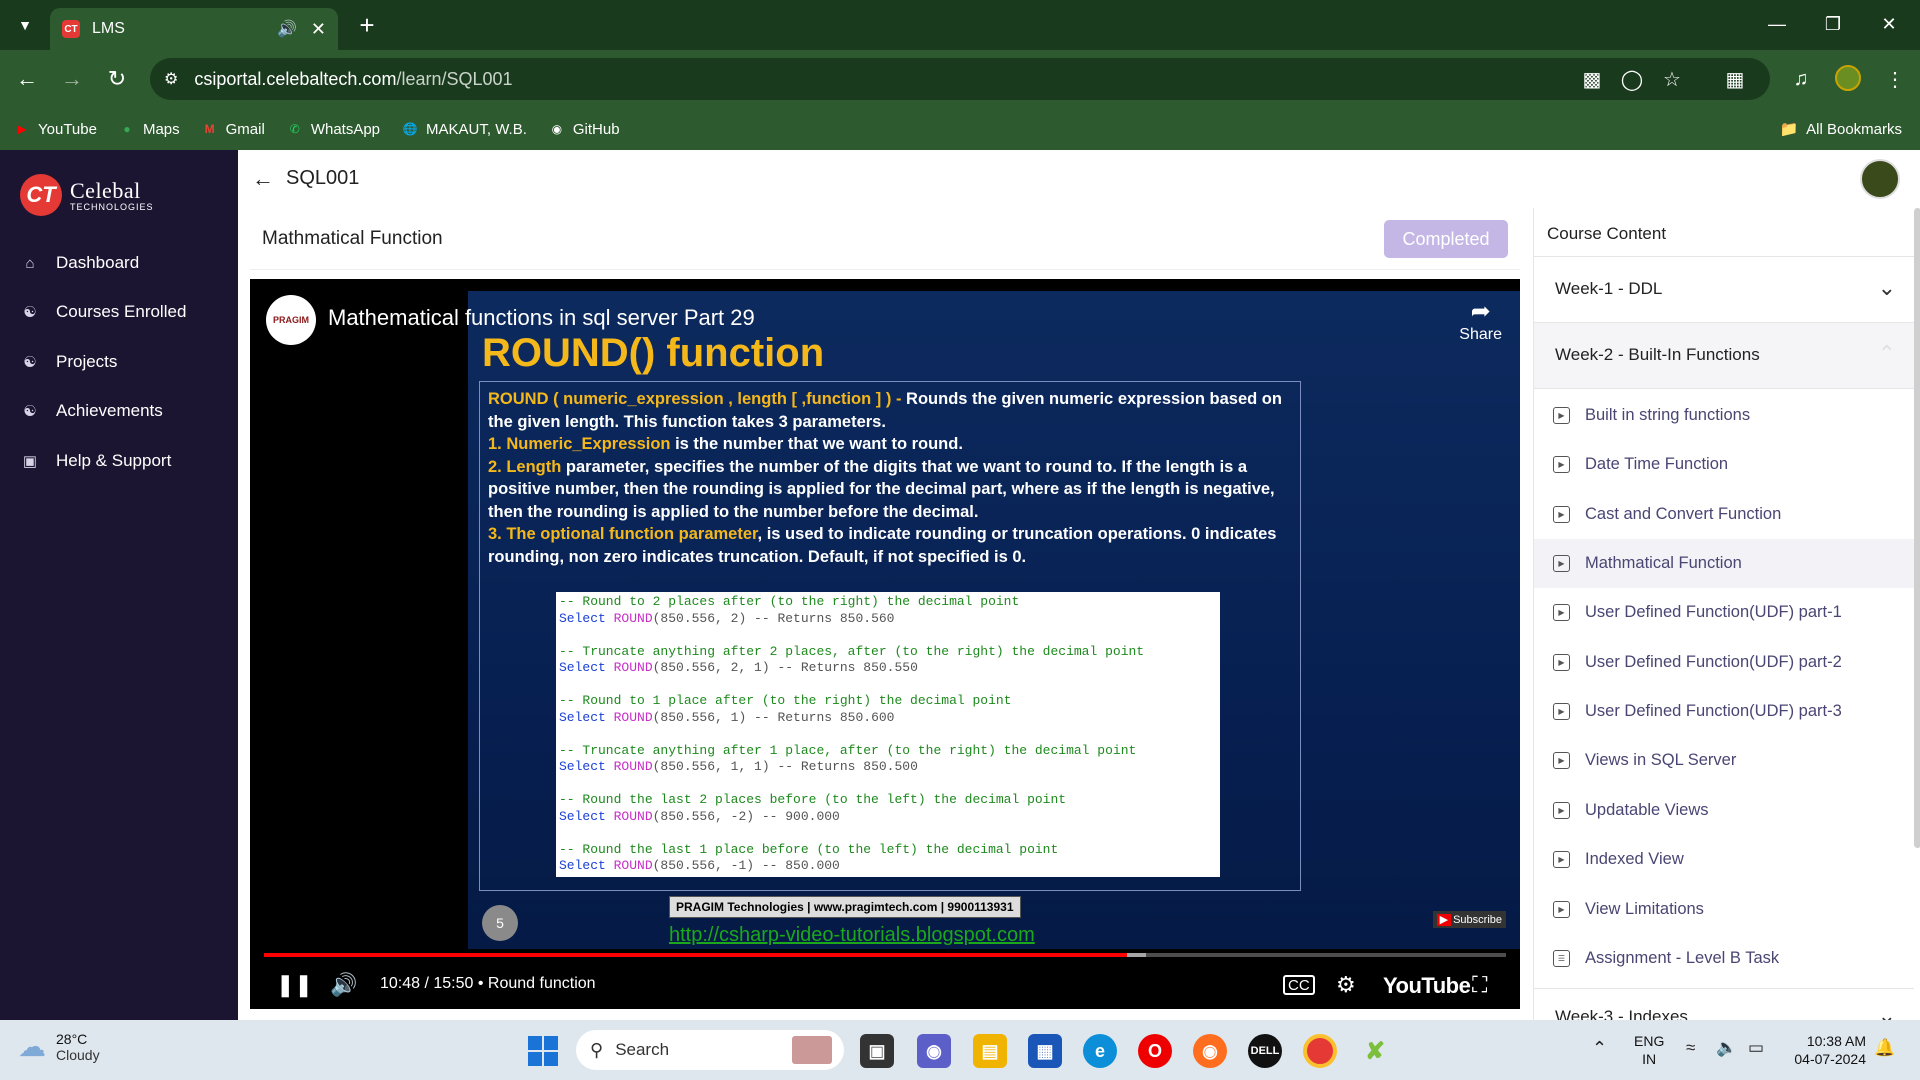  I want to click on lesson-item: ▶ User Defined Function(UDF) part-1, so click(1724, 612).